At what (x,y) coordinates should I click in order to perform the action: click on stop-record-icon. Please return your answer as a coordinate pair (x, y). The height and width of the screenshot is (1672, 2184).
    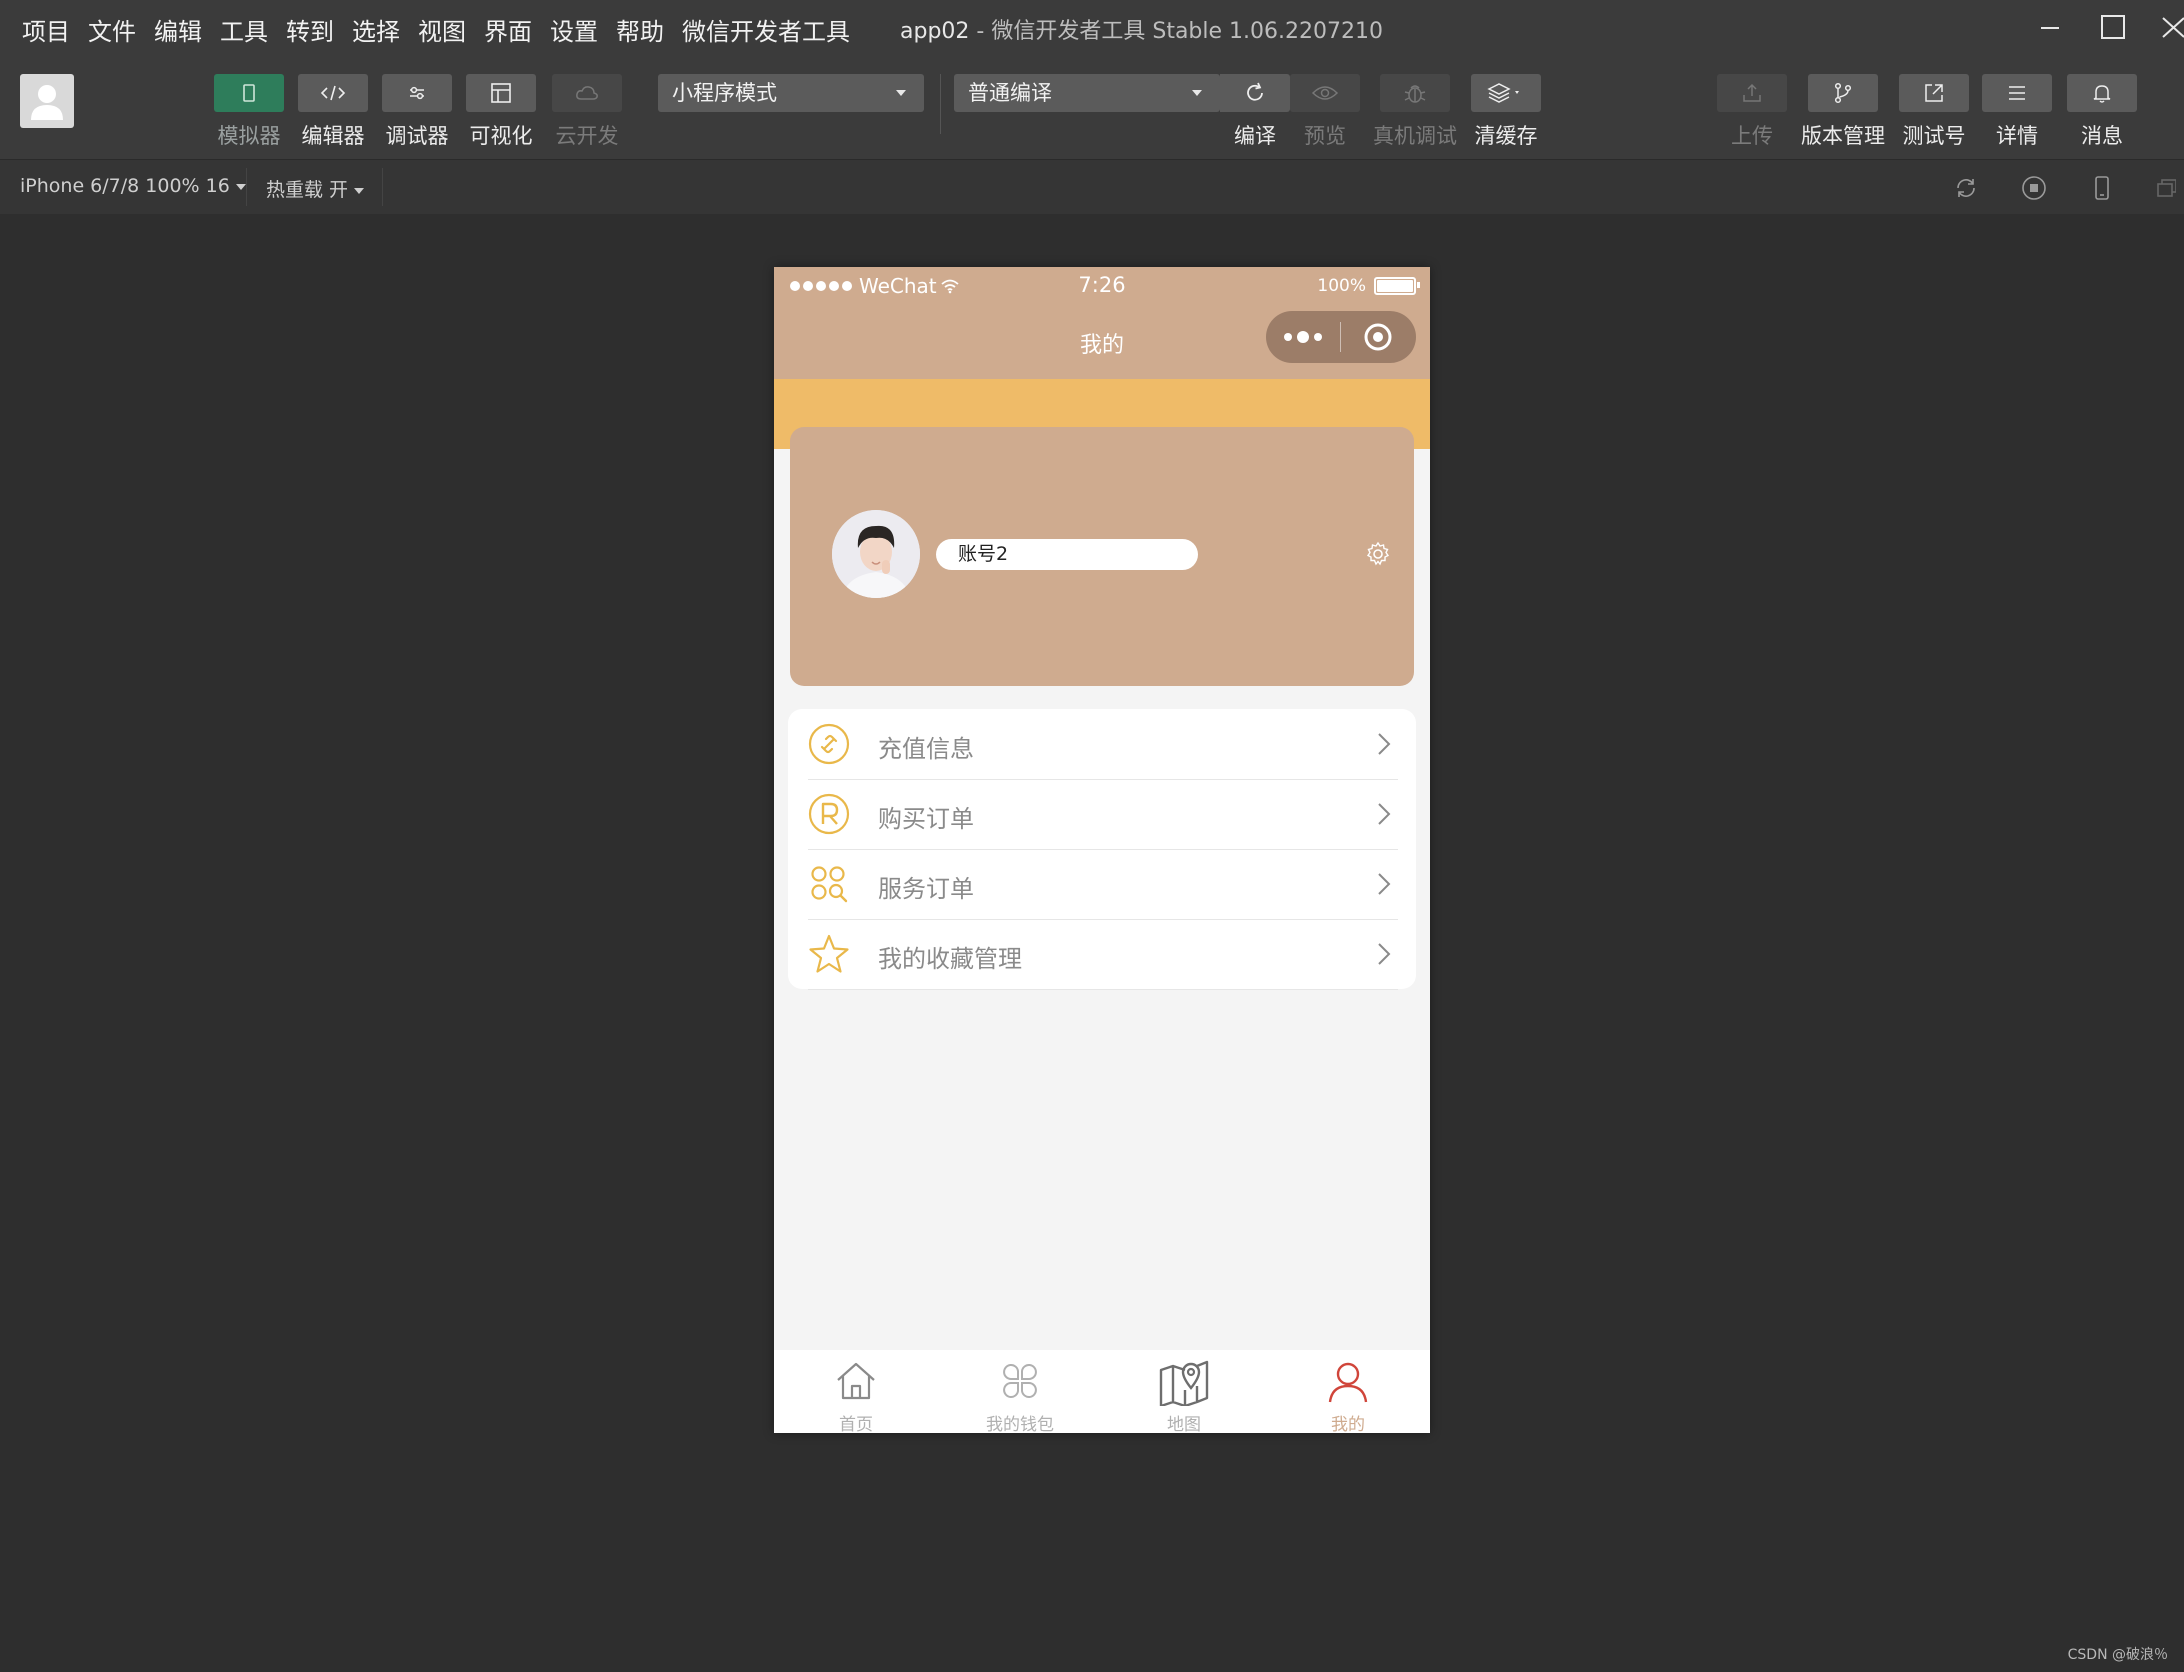
    Looking at the image, I should click on (2034, 188).